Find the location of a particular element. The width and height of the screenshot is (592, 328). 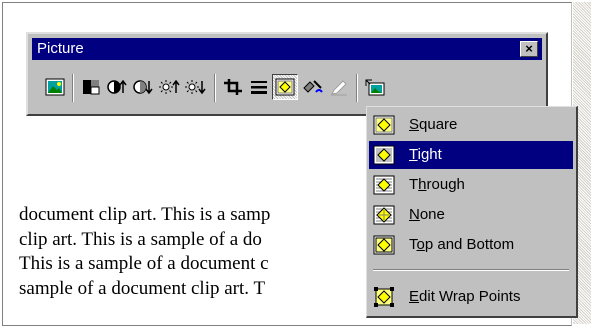

menu-item-edit-wrap-points: Edit Wrap Points is located at coordinates (471, 297).